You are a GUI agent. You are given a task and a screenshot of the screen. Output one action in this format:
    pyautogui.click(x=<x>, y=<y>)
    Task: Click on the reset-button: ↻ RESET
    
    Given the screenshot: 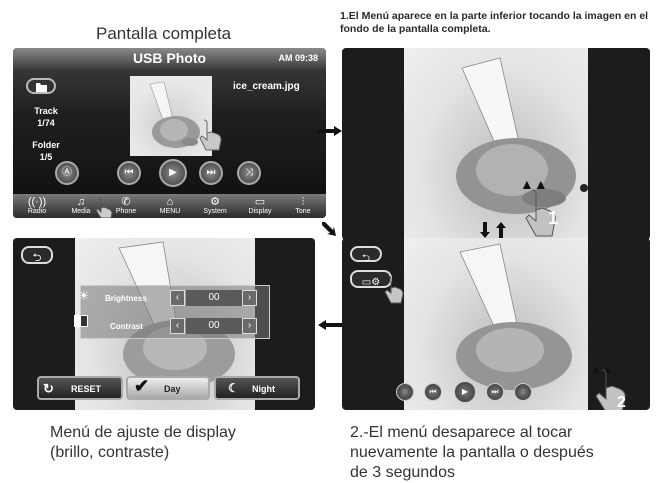 What is the action you would take?
    pyautogui.click(x=80, y=388)
    